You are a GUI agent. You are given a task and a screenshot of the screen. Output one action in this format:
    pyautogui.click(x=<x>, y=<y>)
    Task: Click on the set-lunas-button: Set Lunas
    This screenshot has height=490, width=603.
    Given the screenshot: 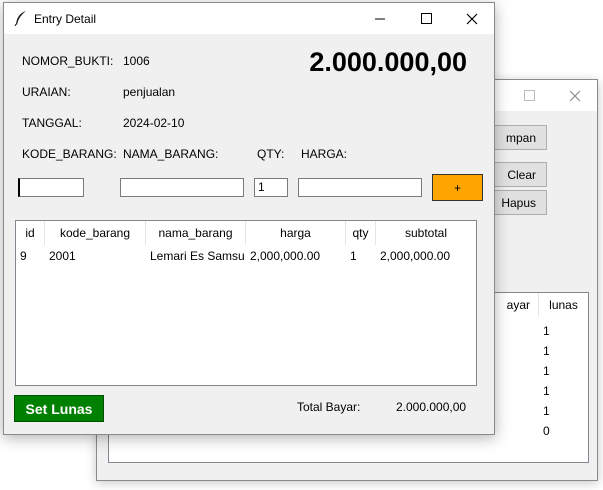 What is the action you would take?
    pyautogui.click(x=59, y=408)
    